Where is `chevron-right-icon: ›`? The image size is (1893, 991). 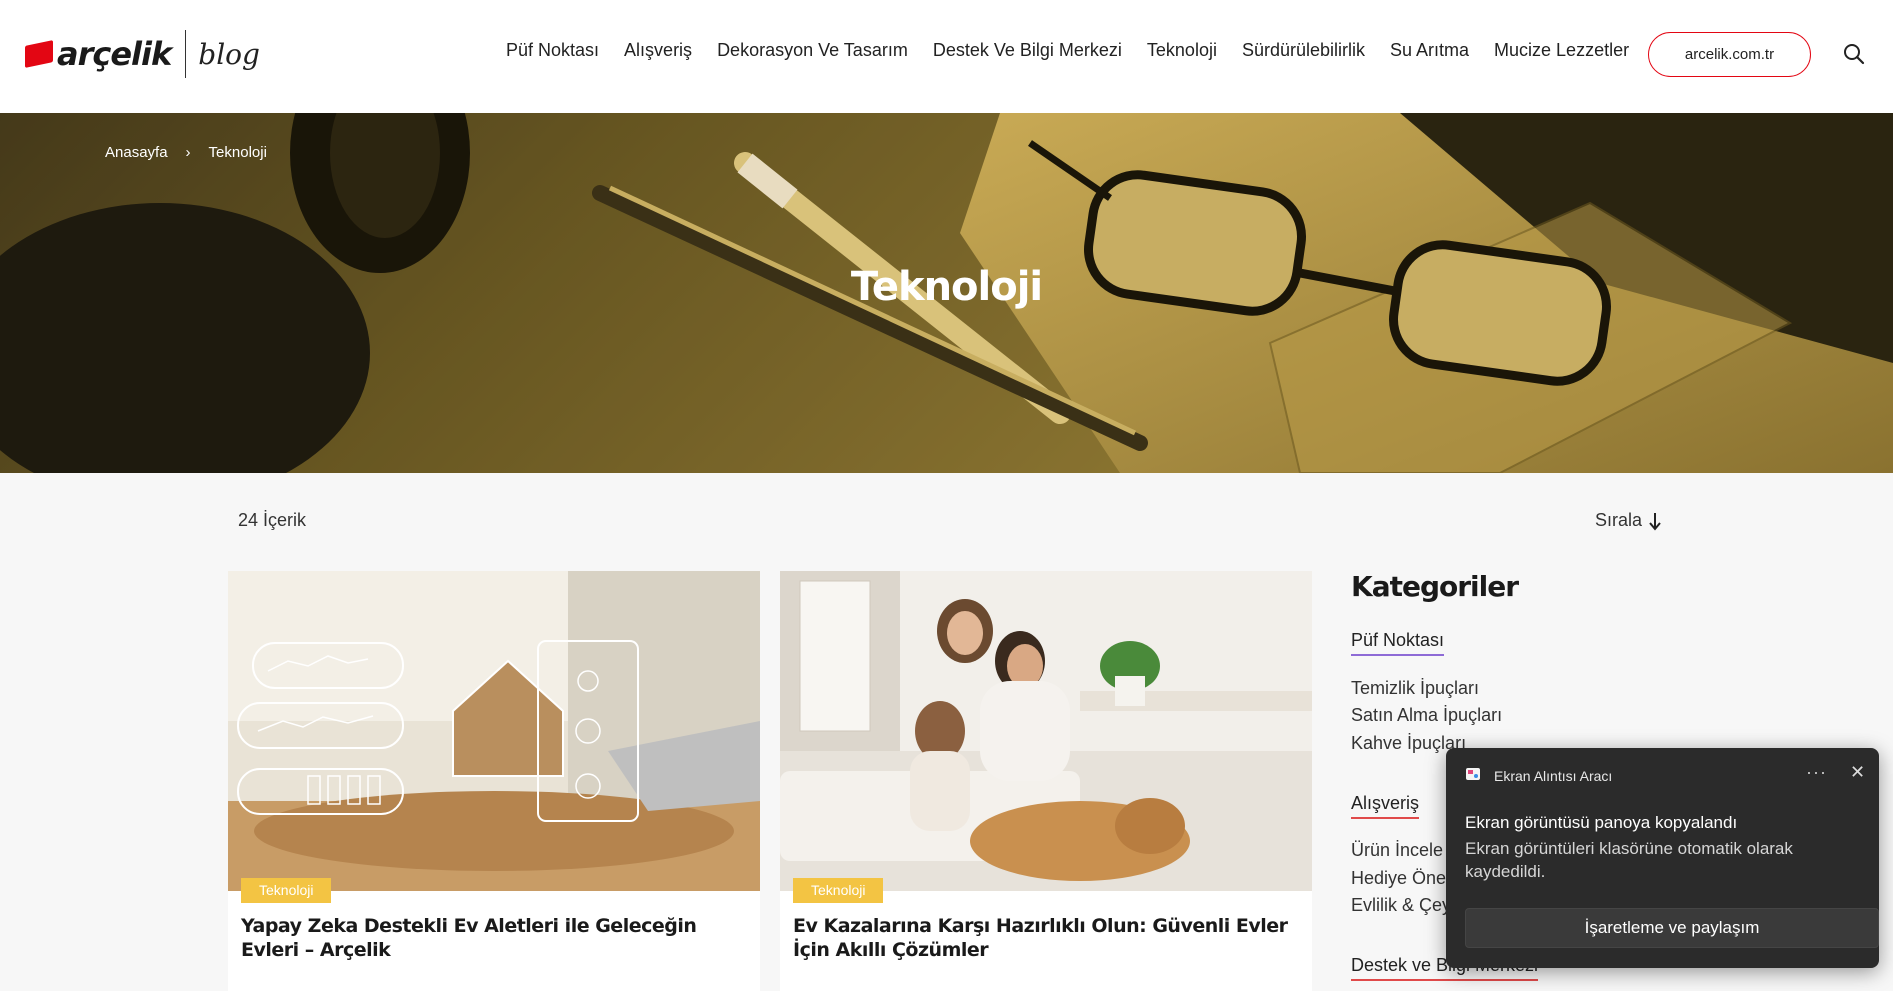
chevron-right-icon: › is located at coordinates (188, 152).